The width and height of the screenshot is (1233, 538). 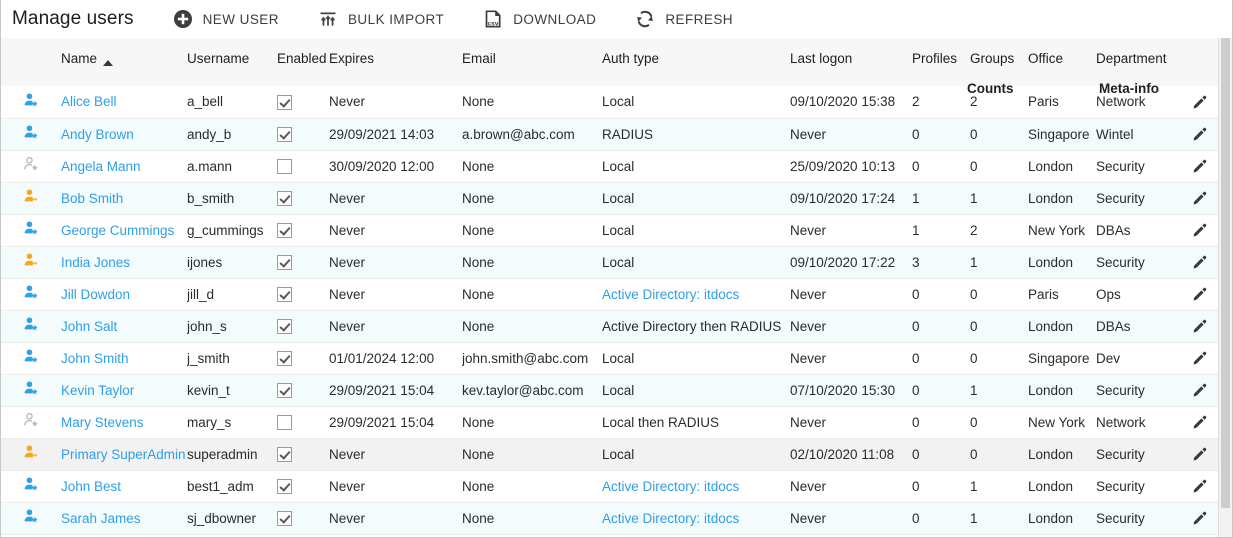 I want to click on email-cell: None, so click(x=532, y=166).